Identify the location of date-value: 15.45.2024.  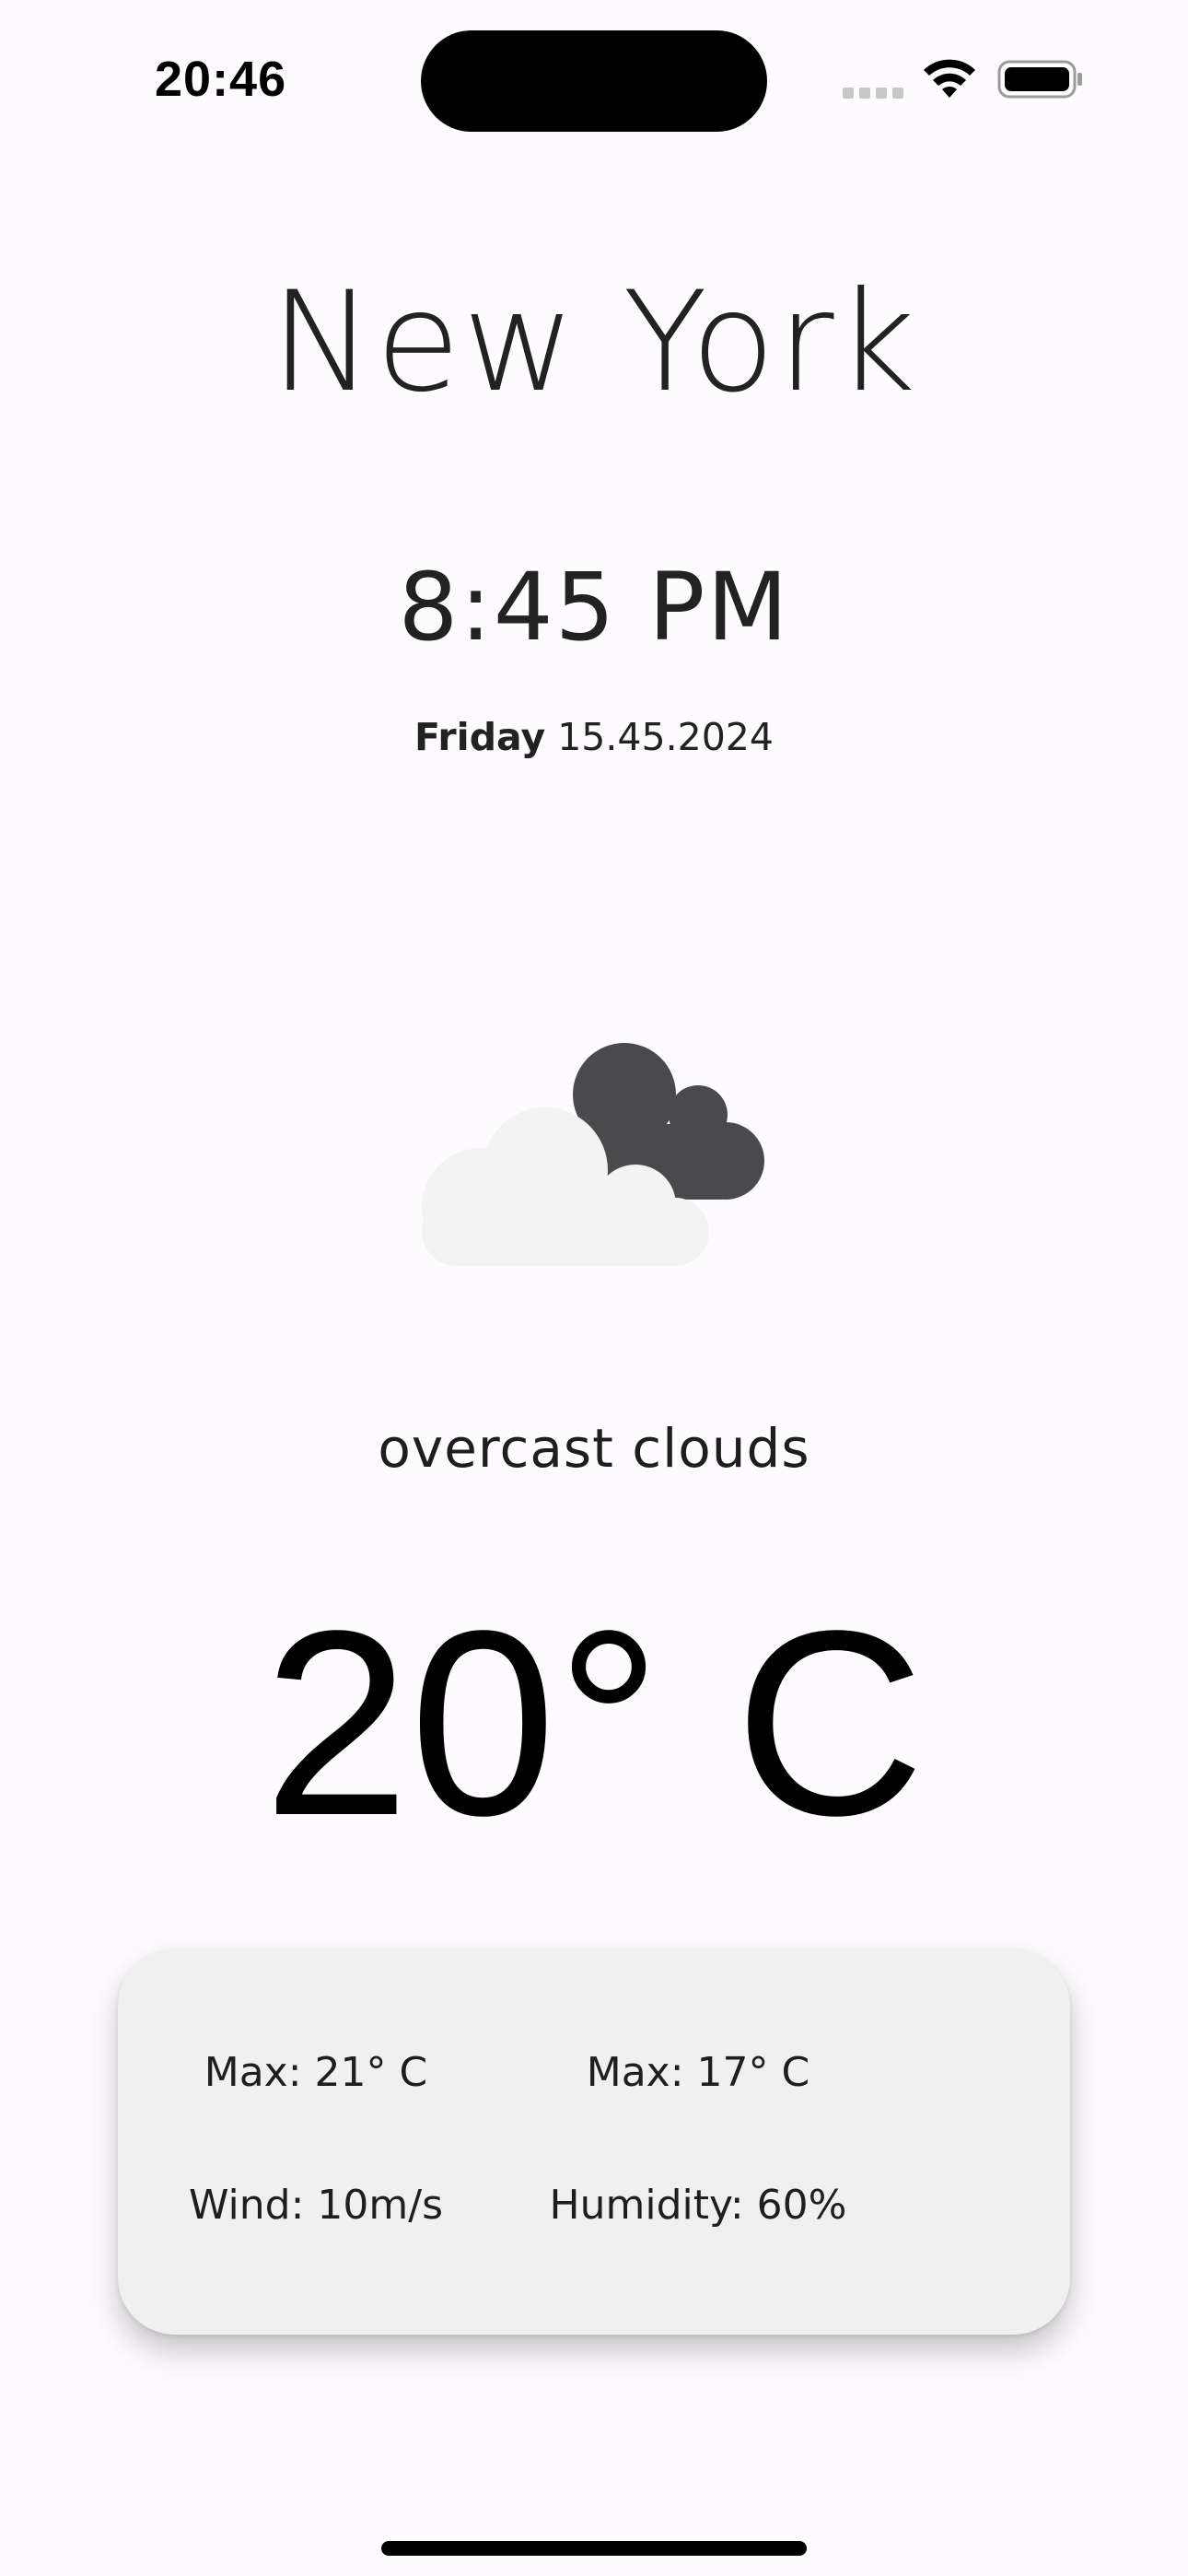
(665, 737).